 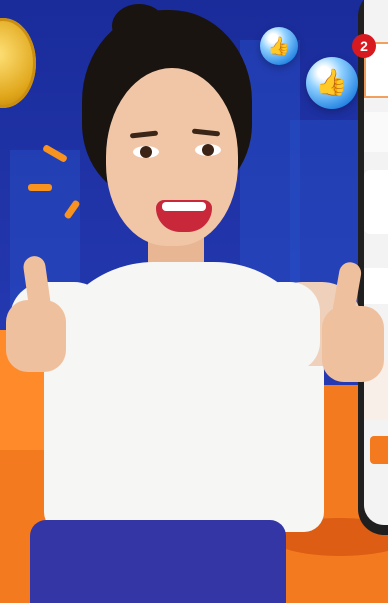 I want to click on person-hair-bun, so click(x=139, y=26).